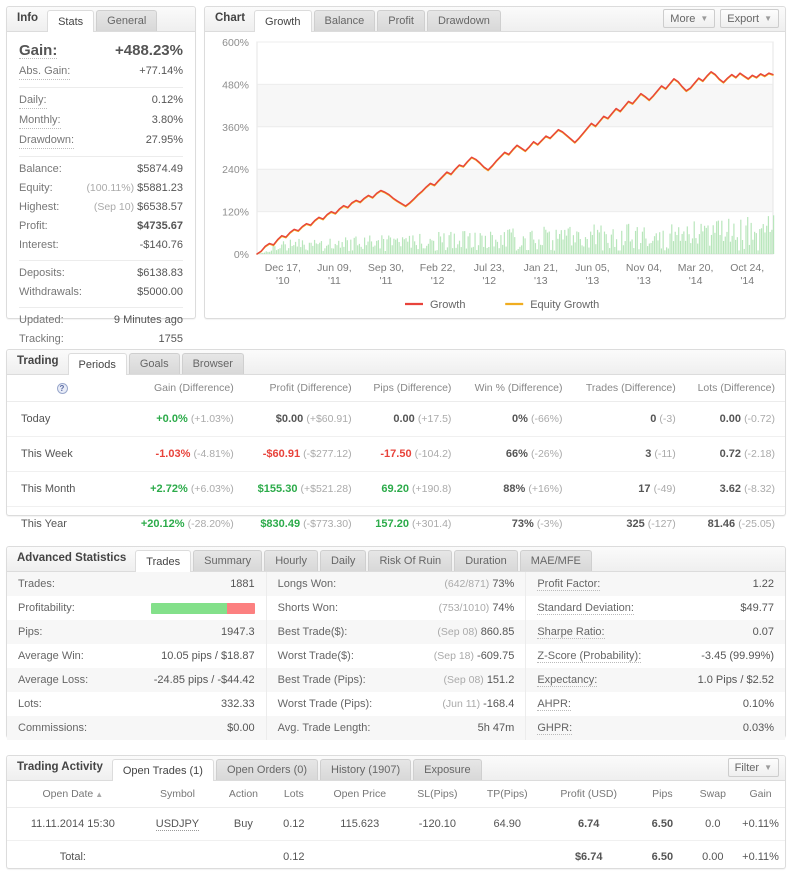 The image size is (792, 875). What do you see at coordinates (696, 281) in the screenshot?
I see `svg-text: '14` at bounding box center [696, 281].